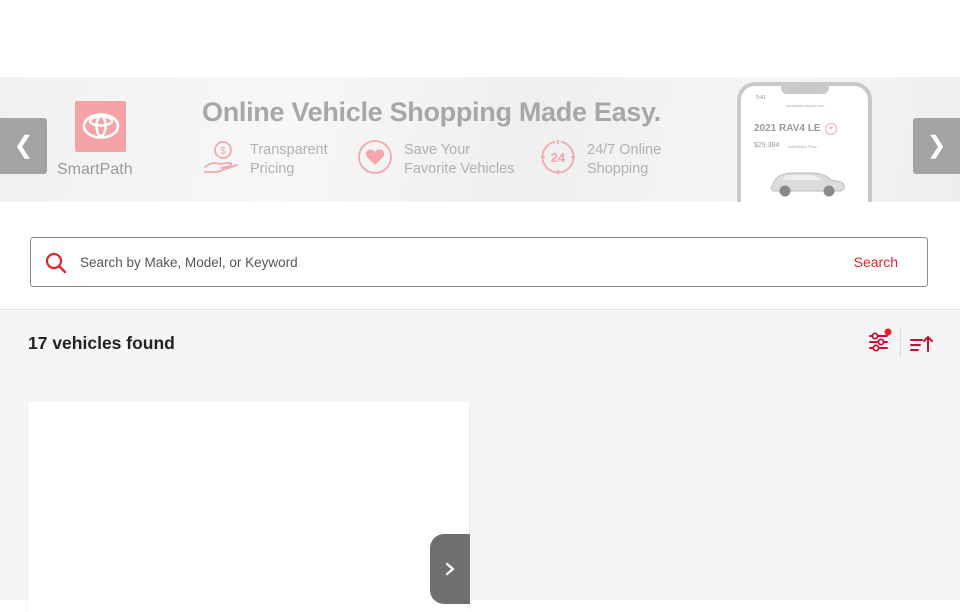  I want to click on toolbar-divider, so click(900, 343).